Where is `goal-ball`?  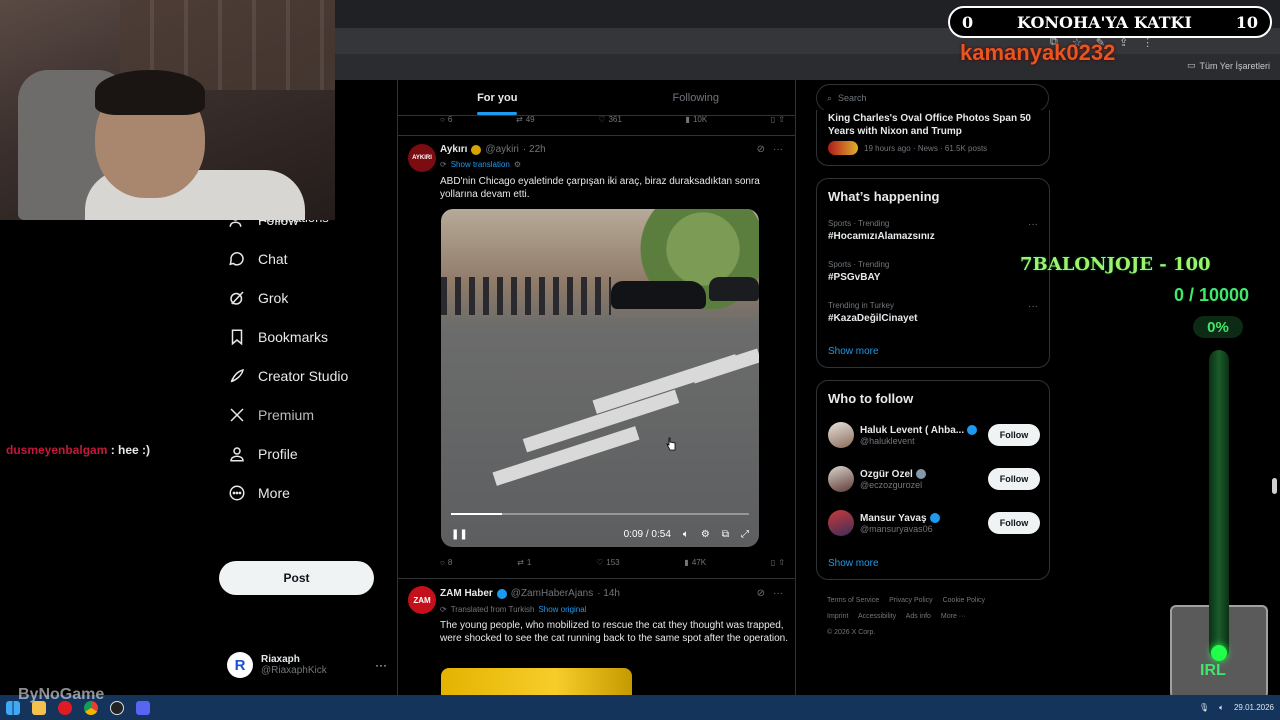 goal-ball is located at coordinates (1219, 653).